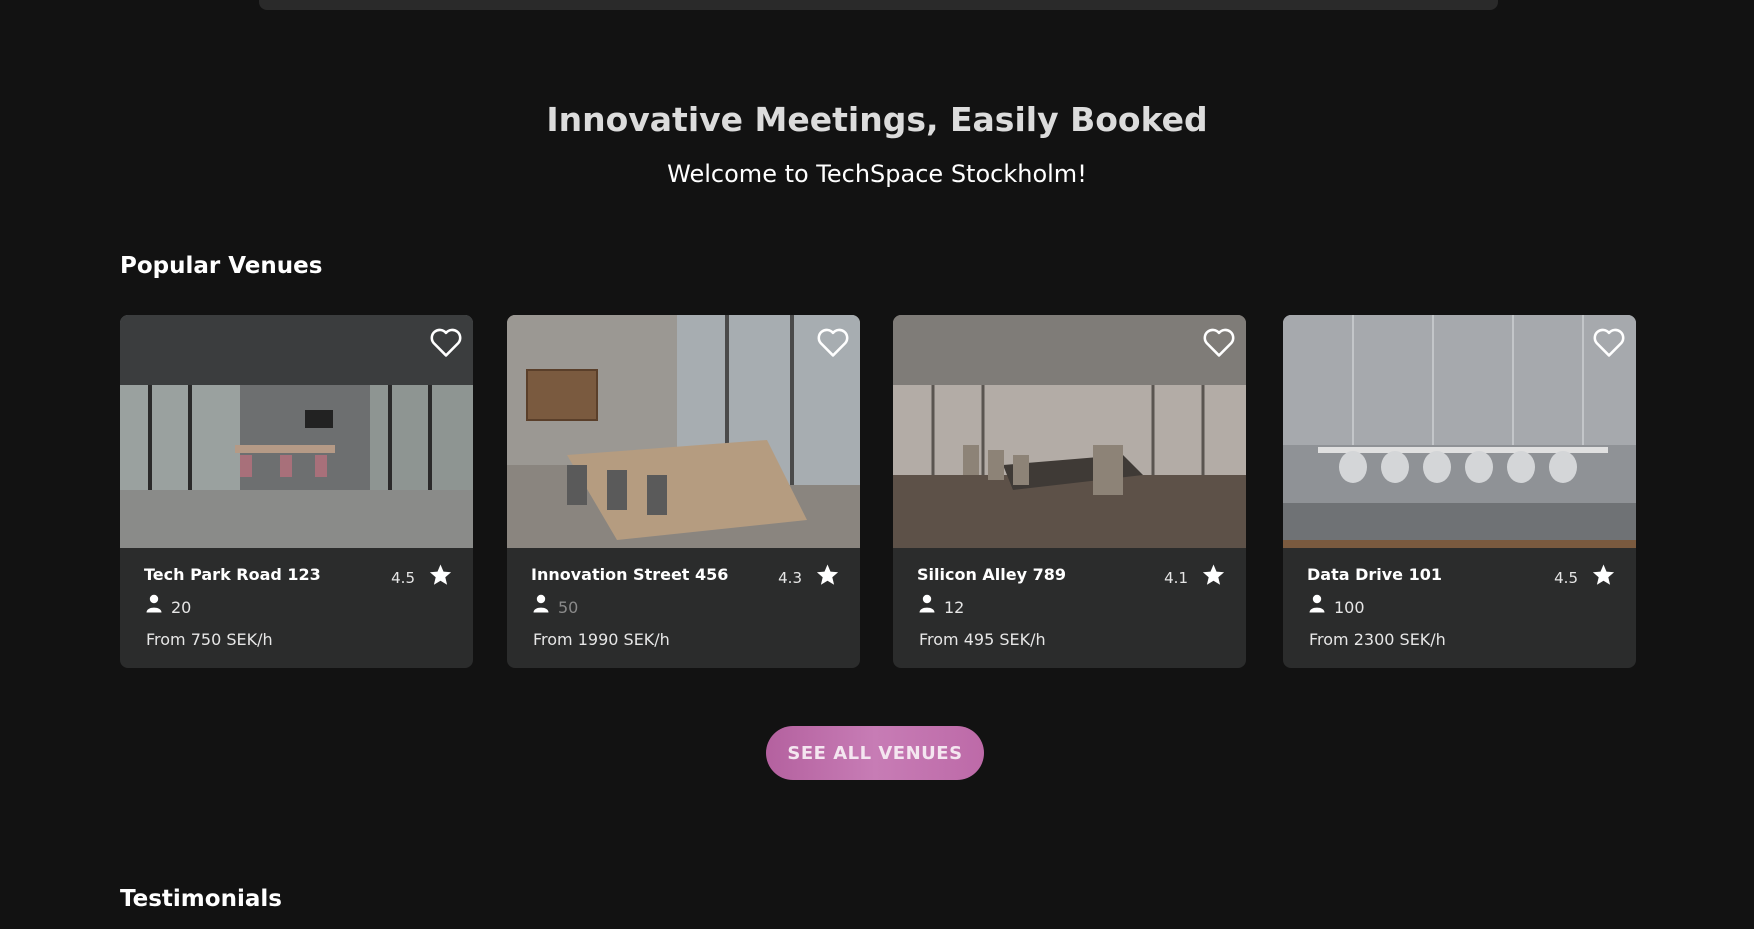 This screenshot has height=929, width=1754. I want to click on venue-card: Data Drive 101 4.5 100 From 2300 SEK/h, so click(1459, 491).